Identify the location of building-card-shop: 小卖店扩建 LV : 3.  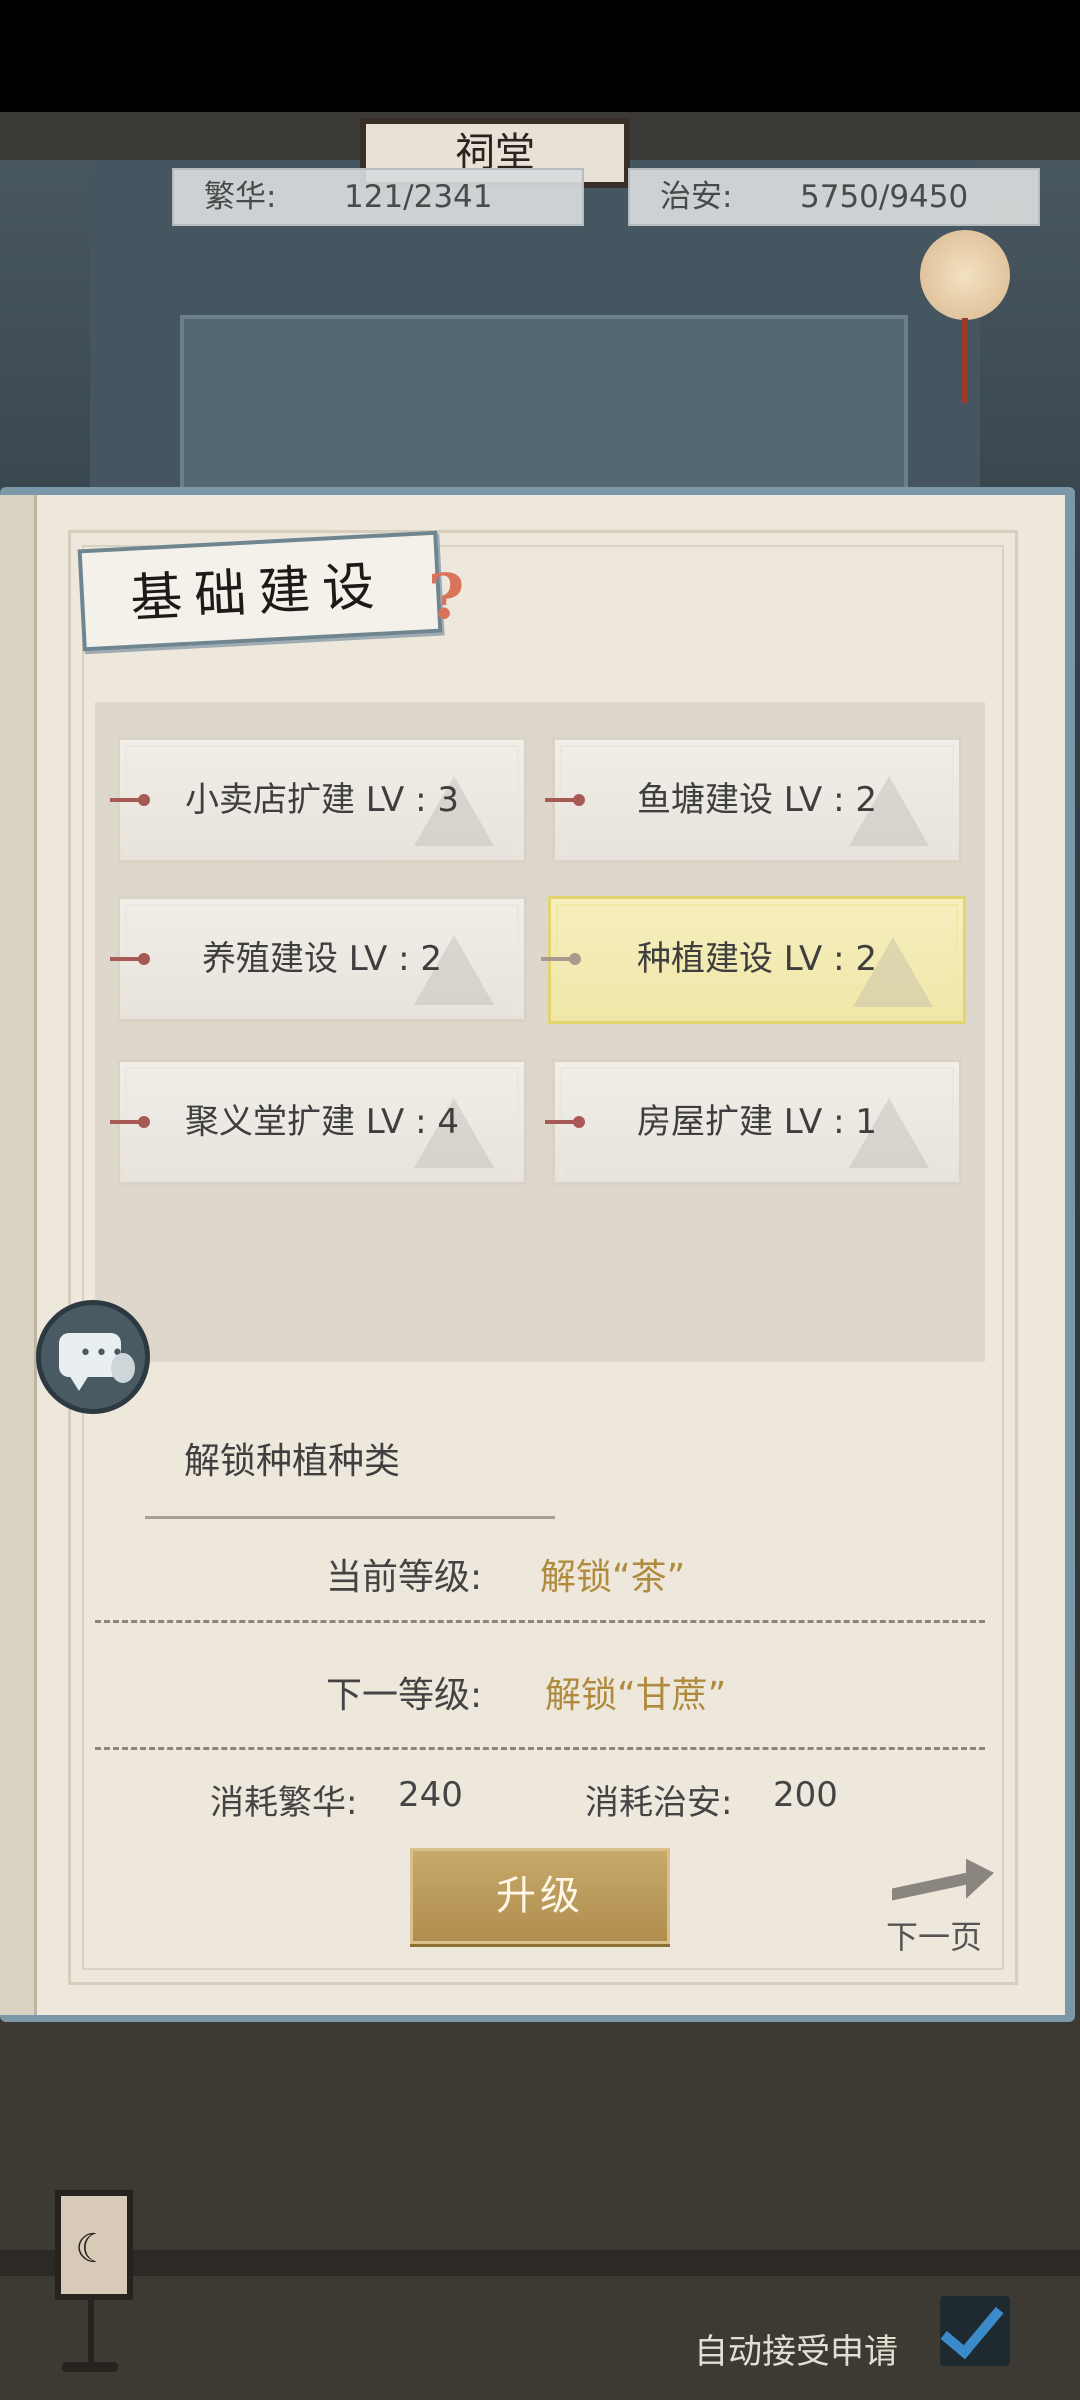
(318, 800).